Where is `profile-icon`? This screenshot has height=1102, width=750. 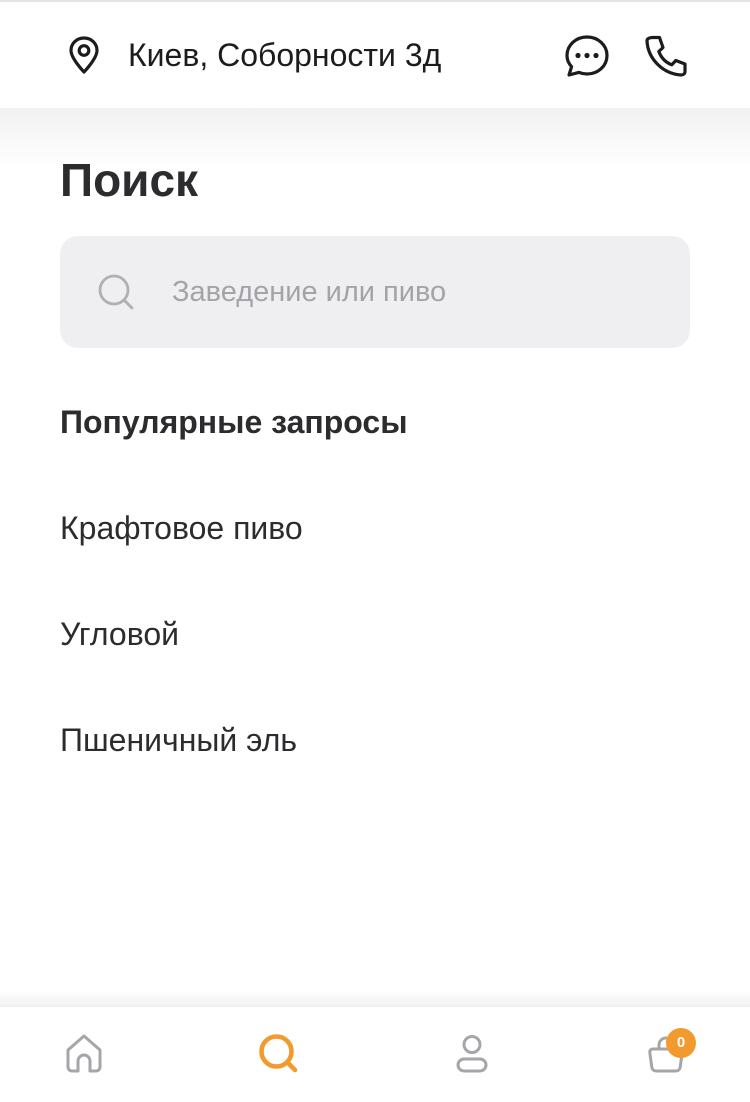
profile-icon is located at coordinates (472, 1054).